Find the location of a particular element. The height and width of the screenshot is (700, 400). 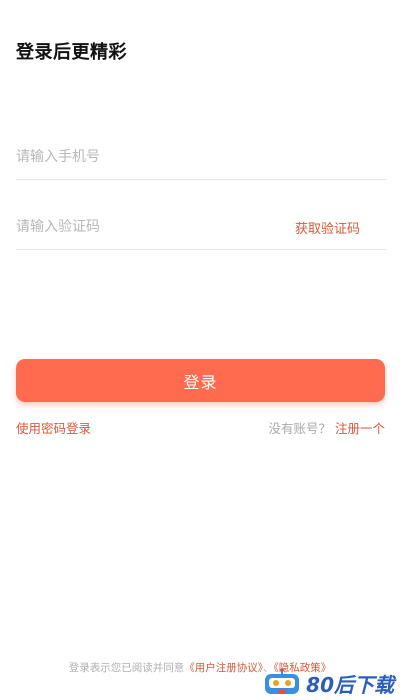

register-row: 没有账号？ 注册一个 is located at coordinates (326, 427).